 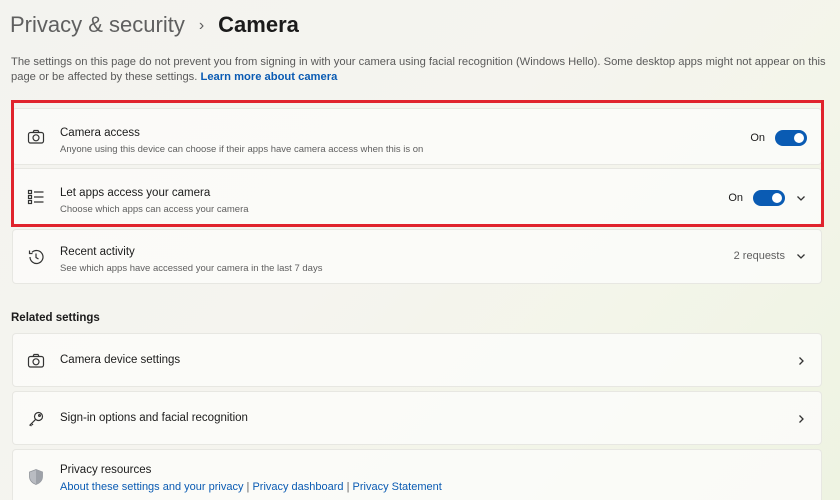 What do you see at coordinates (120, 360) in the screenshot?
I see `camera-device-settings-title: Camera device settings` at bounding box center [120, 360].